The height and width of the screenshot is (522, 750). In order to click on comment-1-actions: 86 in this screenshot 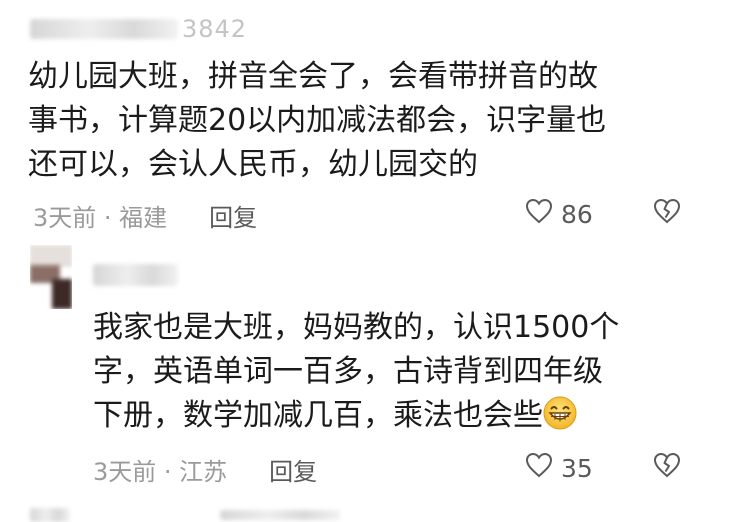, I will do `click(603, 214)`.